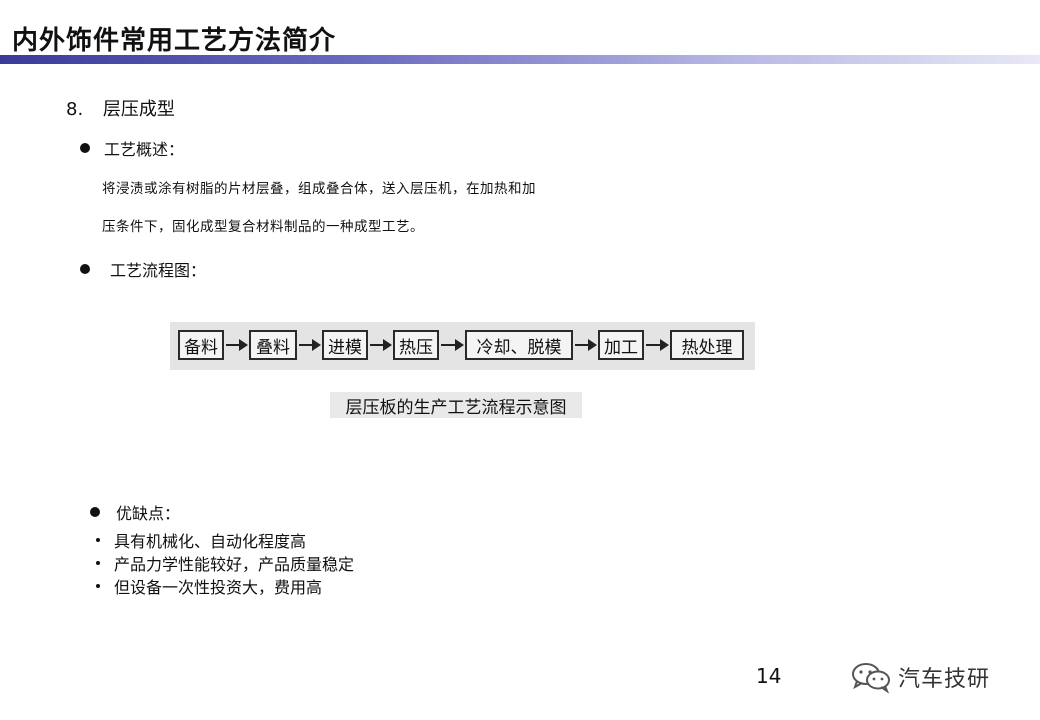 This screenshot has width=1040, height=720. I want to click on flow-label: 工艺流程图：, so click(158, 270).